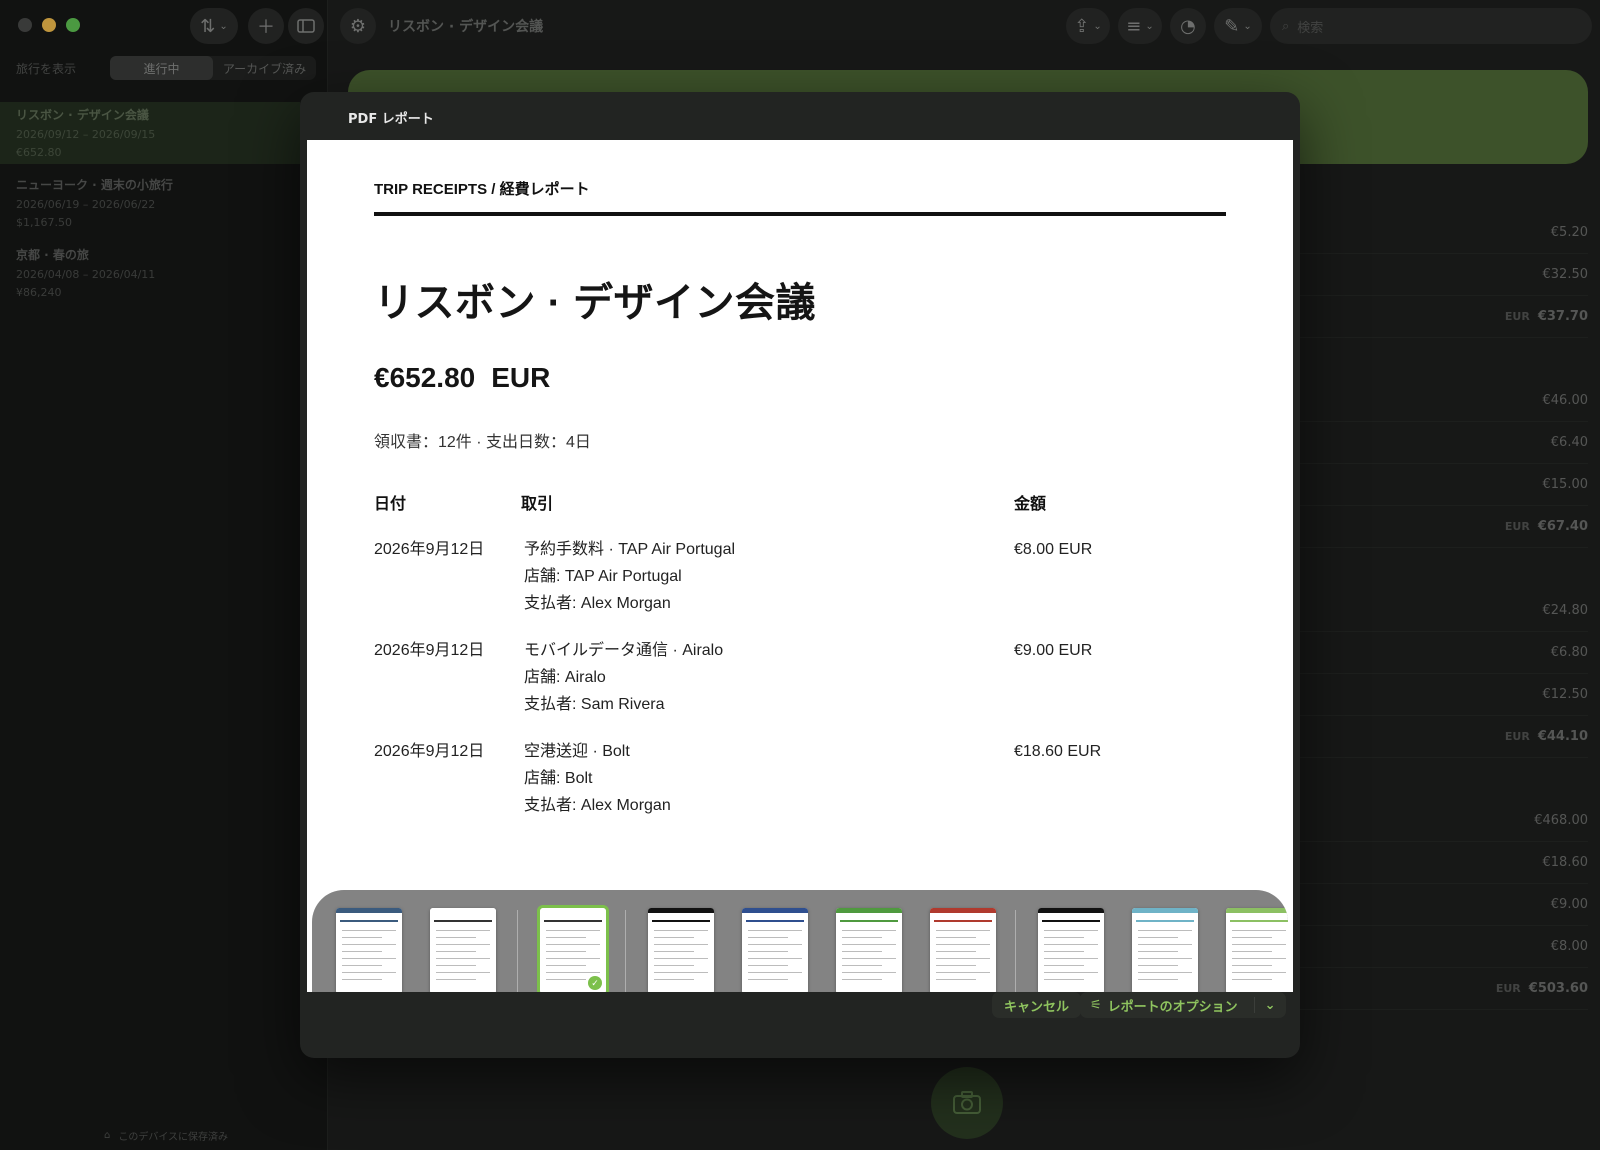  I want to click on template-group-divider, so click(517, 951).